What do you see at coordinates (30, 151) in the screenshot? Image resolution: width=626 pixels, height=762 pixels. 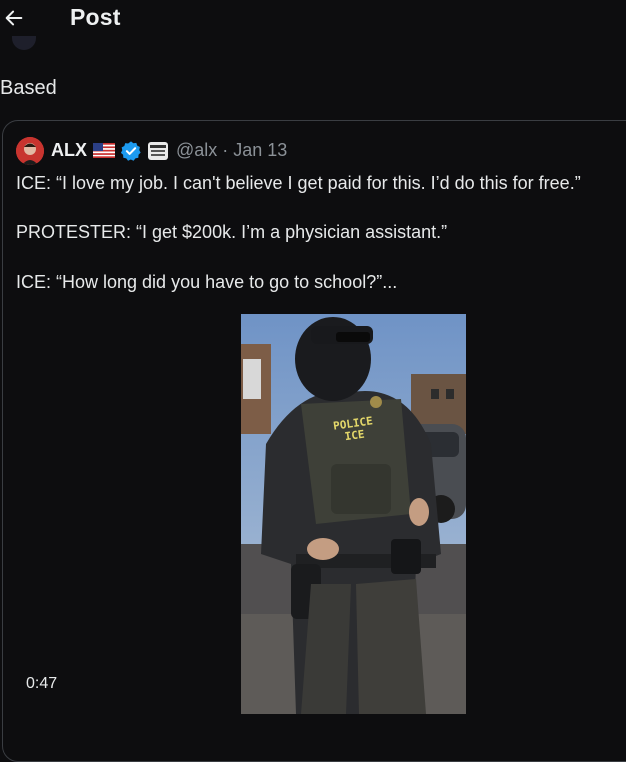 I see `quoted-author-avatar` at bounding box center [30, 151].